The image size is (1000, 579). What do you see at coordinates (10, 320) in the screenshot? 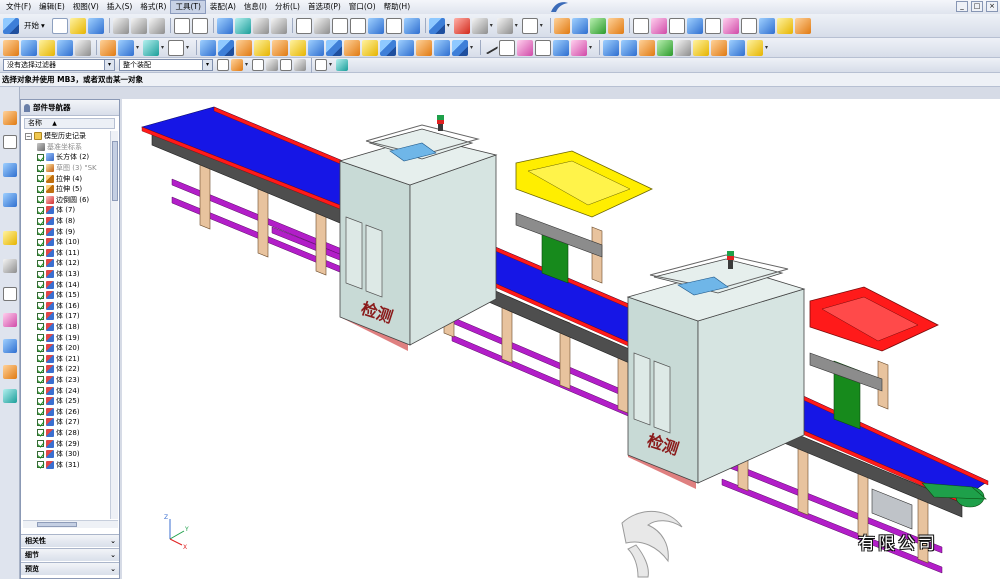
I see `process-studio-icon` at bounding box center [10, 320].